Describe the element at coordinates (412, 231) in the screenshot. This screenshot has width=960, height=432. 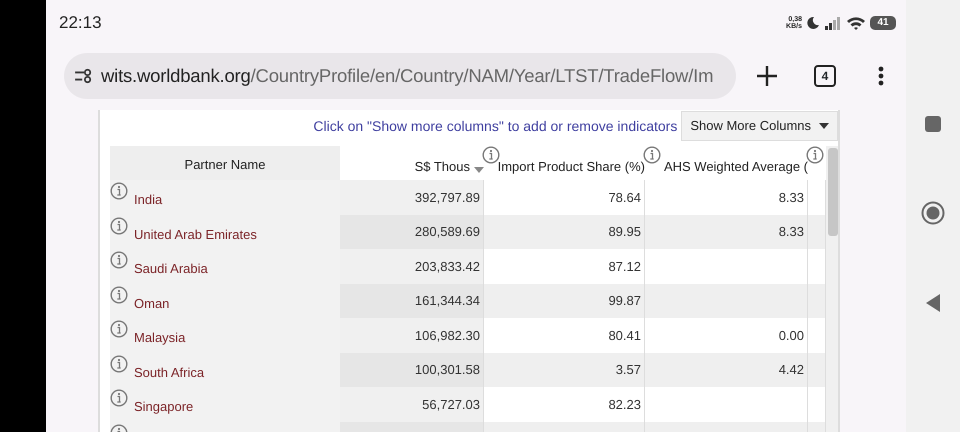
I see `table-cell: 280,589.69` at that location.